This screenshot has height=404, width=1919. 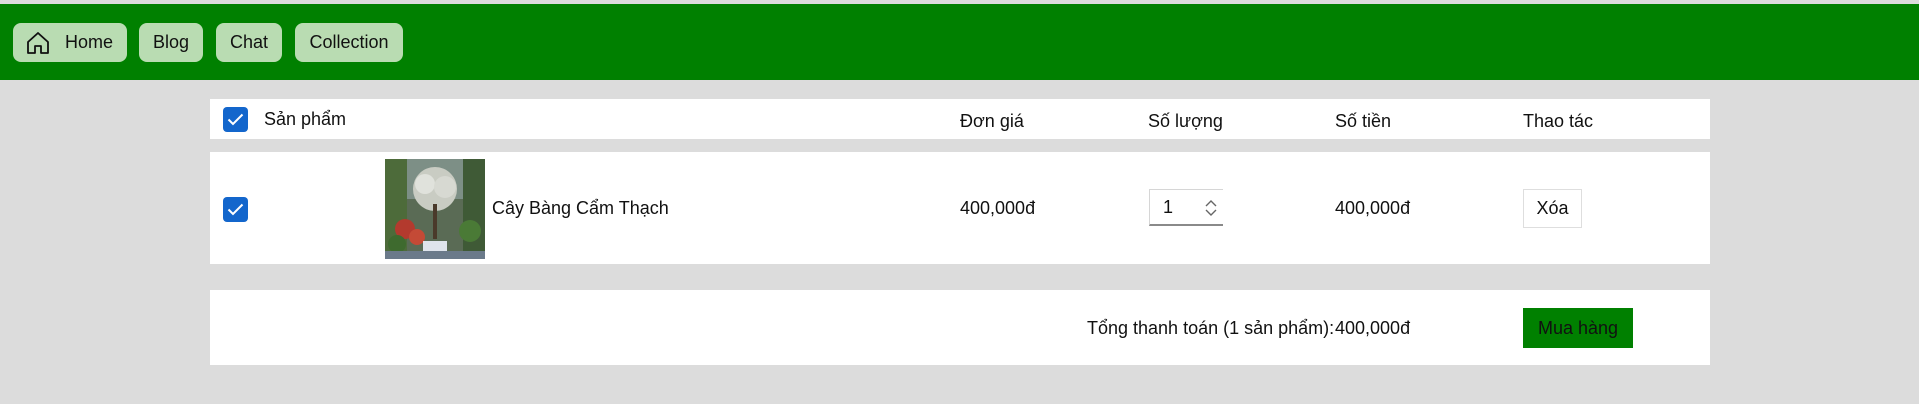 I want to click on buy-button-label: Mua hàng, so click(x=1578, y=327).